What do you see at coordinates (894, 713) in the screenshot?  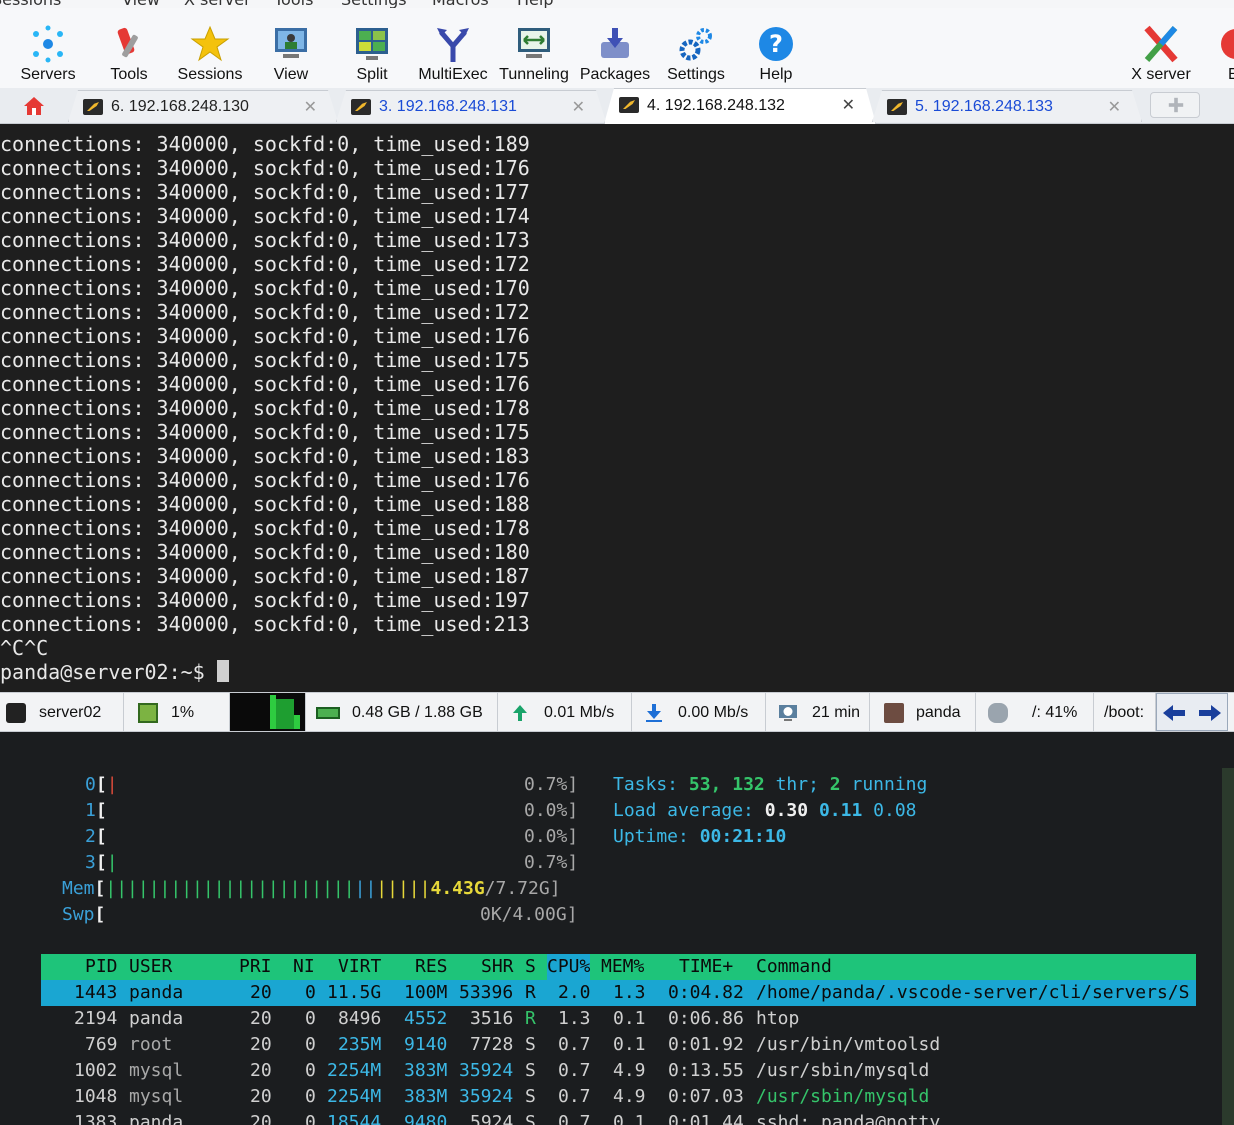 I see `user-icon` at bounding box center [894, 713].